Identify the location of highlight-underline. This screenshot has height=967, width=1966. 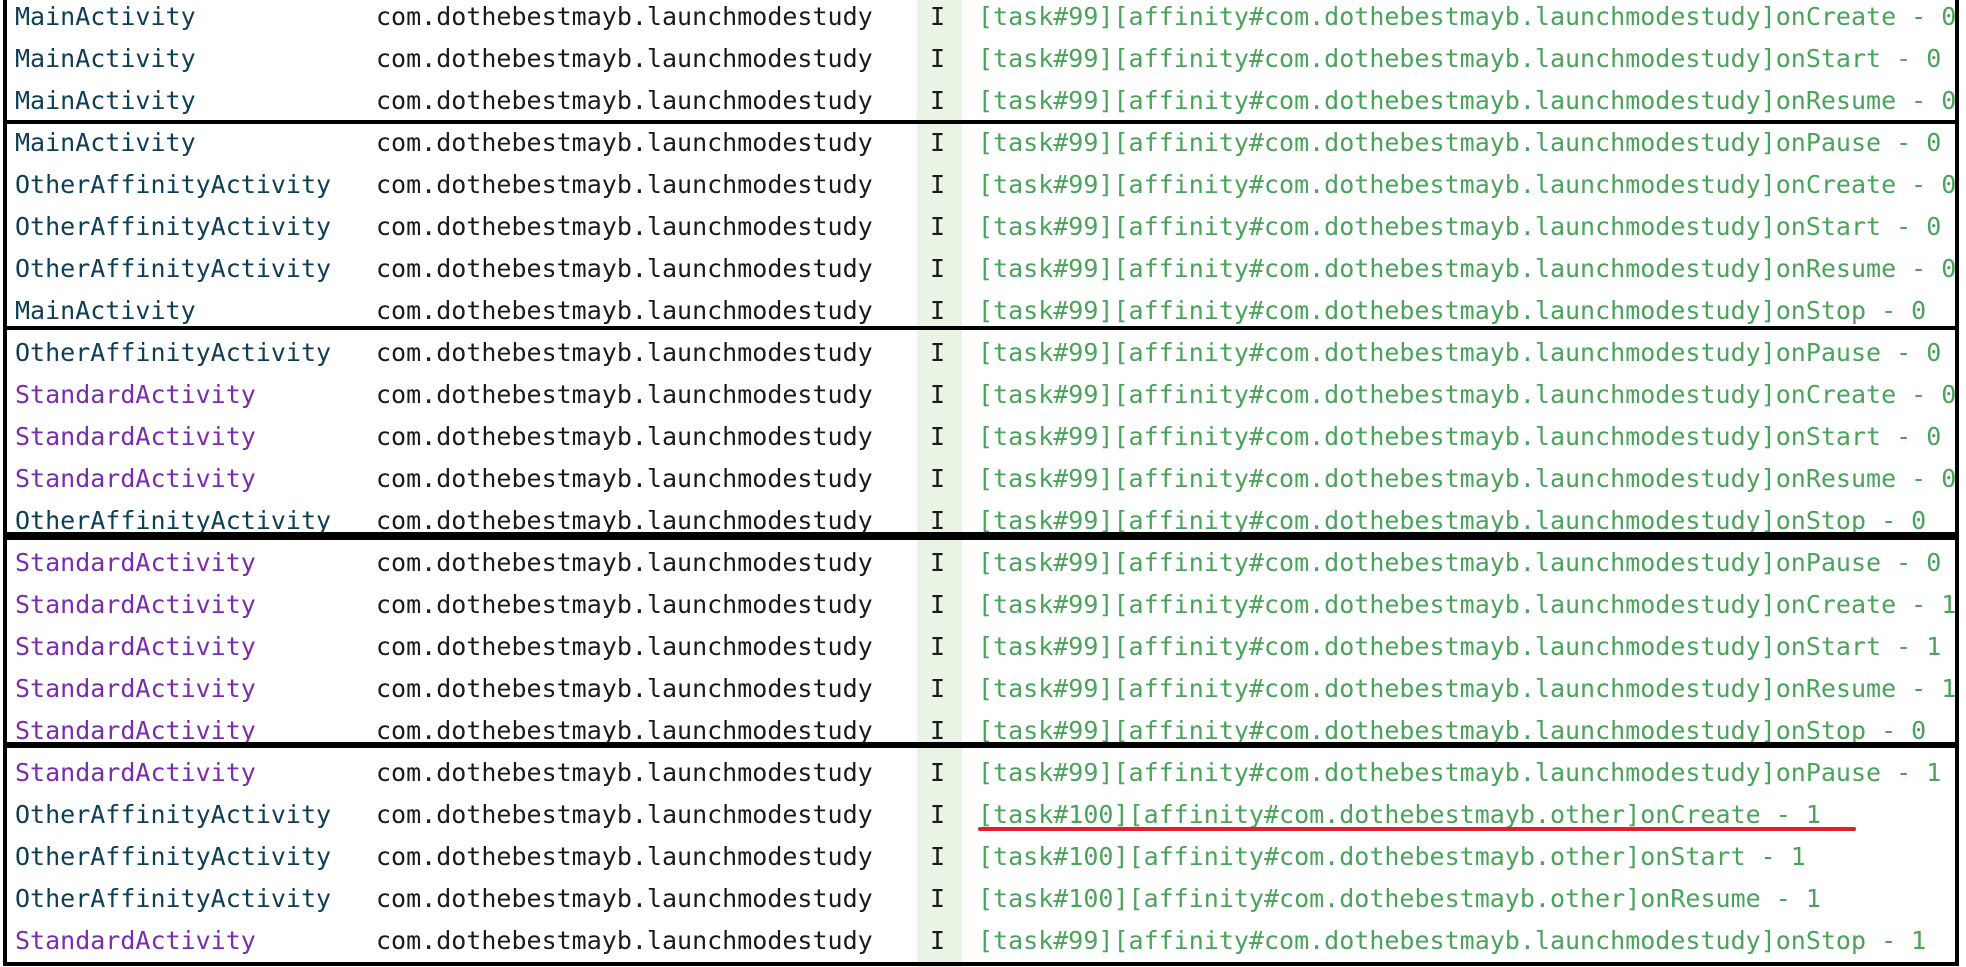
(1417, 829).